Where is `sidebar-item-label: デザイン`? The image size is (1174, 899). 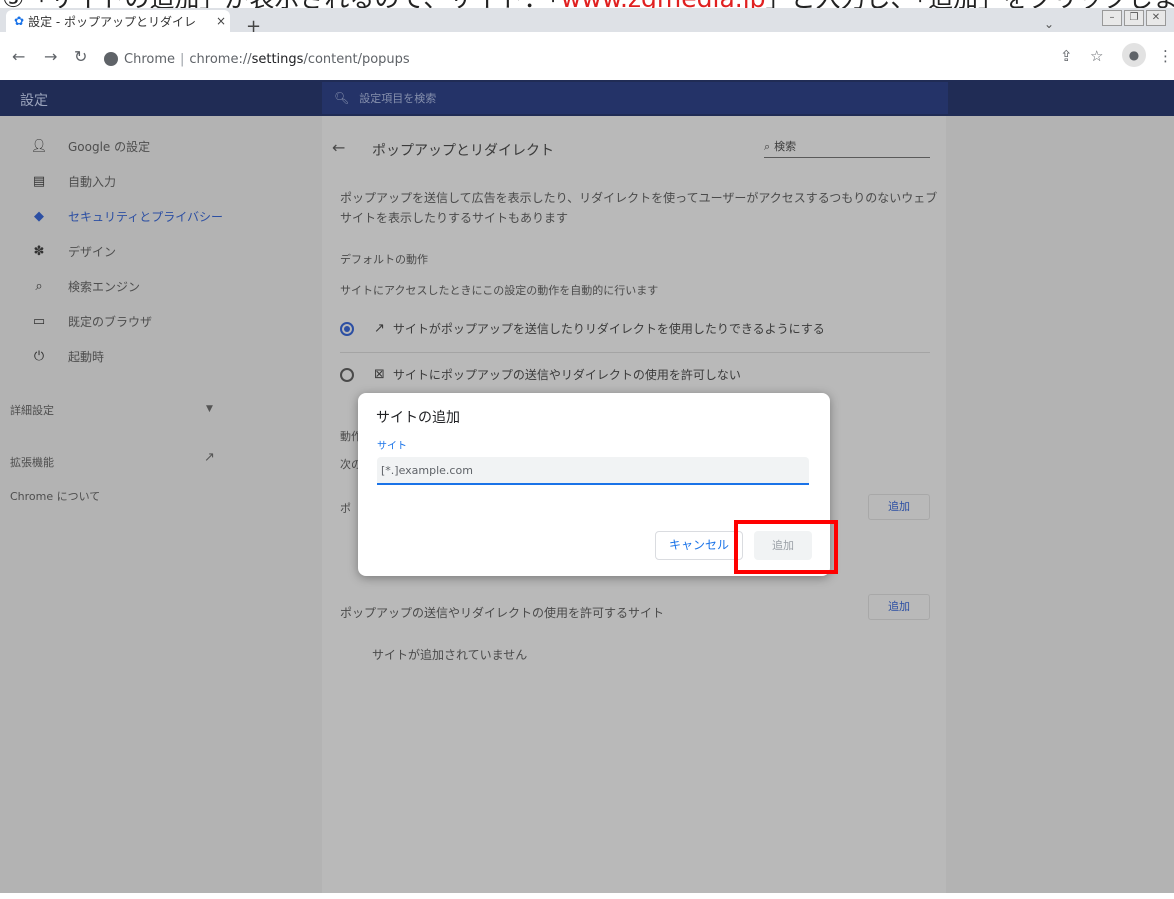 sidebar-item-label: デザイン is located at coordinates (92, 251).